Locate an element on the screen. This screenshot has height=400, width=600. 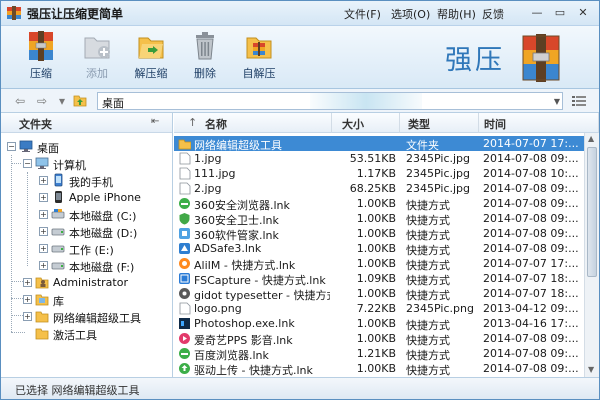
view-mode-icon is located at coordinates (579, 101).